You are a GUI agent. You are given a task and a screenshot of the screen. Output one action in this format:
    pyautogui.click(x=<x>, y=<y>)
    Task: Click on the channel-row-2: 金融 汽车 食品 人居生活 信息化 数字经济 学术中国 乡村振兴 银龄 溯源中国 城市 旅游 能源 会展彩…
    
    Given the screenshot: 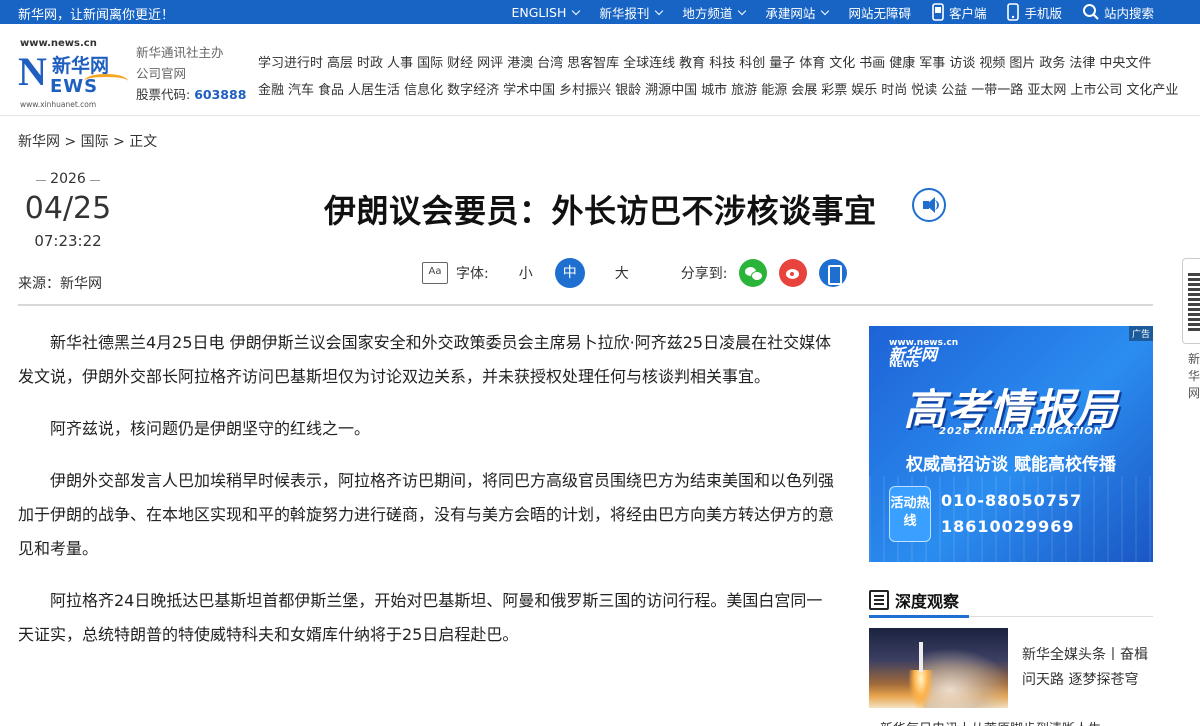 What is the action you would take?
    pyautogui.click(x=718, y=90)
    